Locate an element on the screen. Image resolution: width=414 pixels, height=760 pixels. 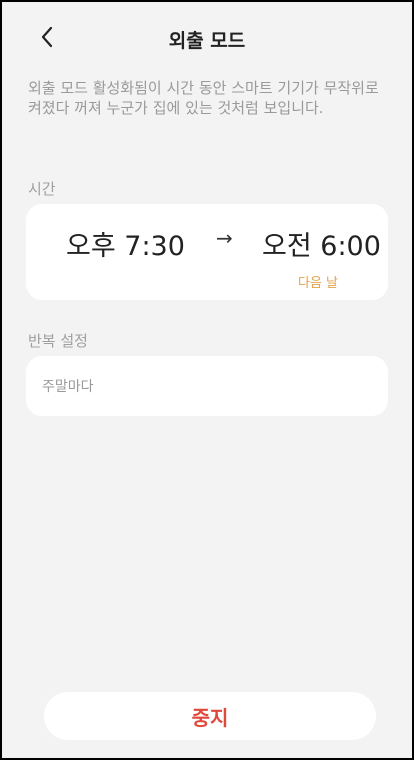
header: 외출 모드 is located at coordinates (207, 37).